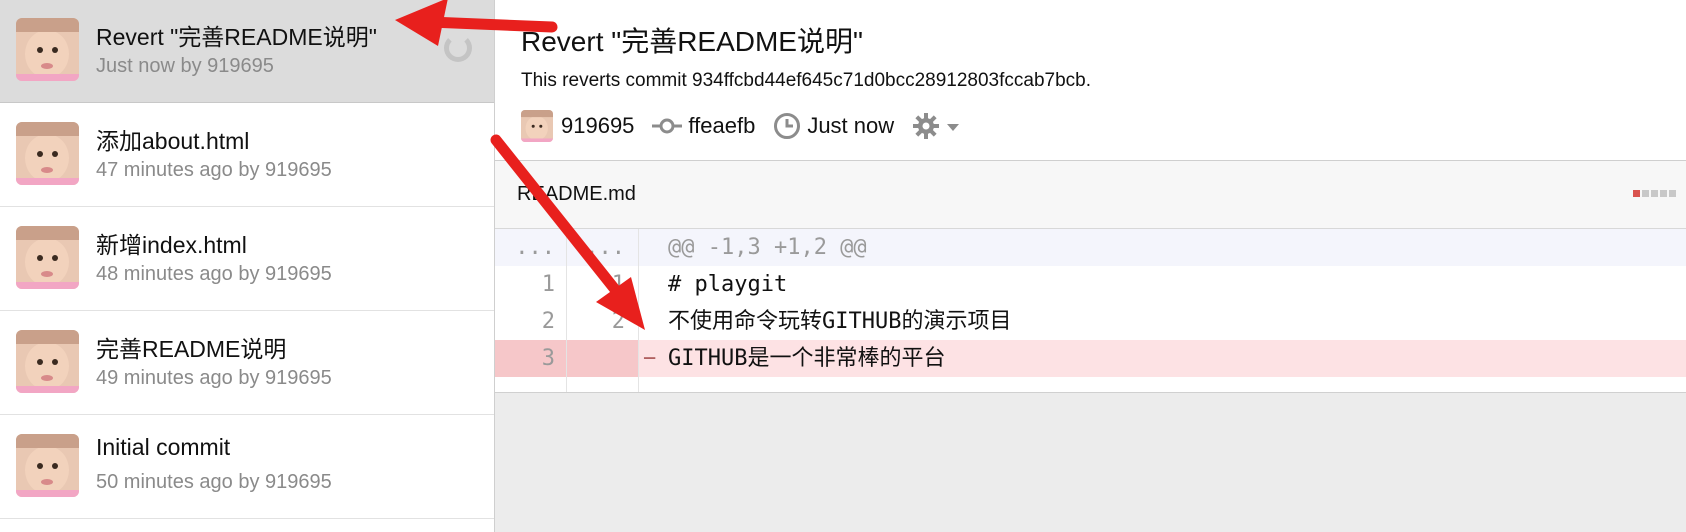 The width and height of the screenshot is (1686, 532). What do you see at coordinates (787, 126) in the screenshot?
I see `clock-icon` at bounding box center [787, 126].